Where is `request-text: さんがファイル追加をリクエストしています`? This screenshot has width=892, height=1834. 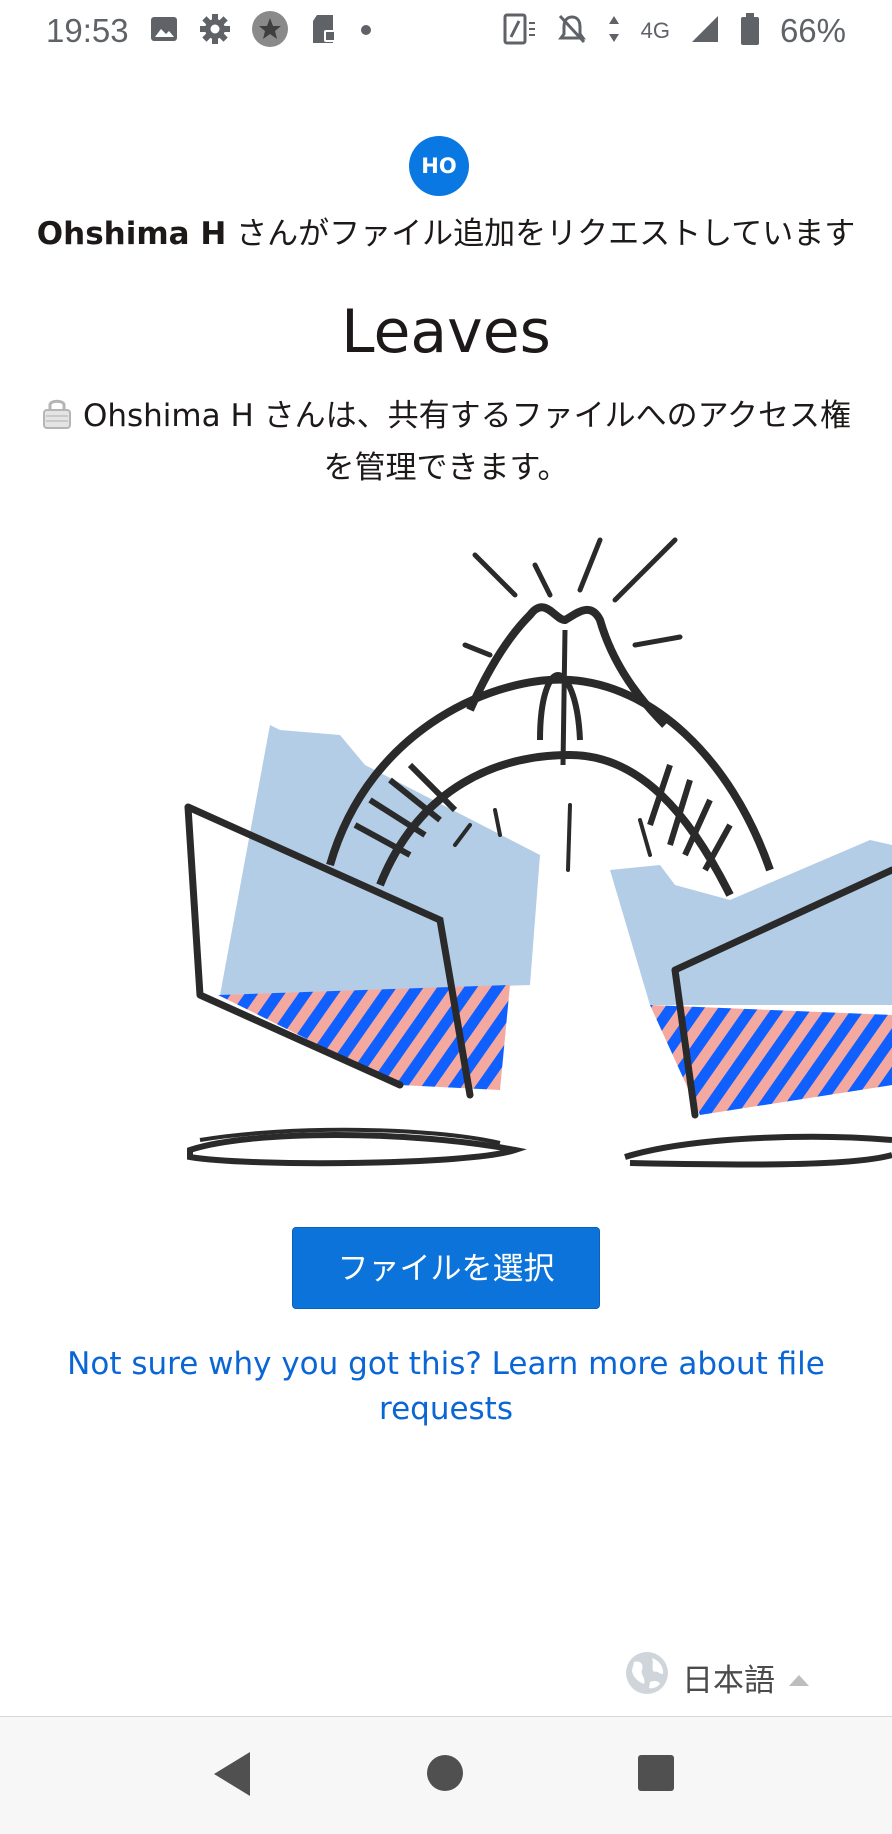 request-text: さんがファイル追加をリクエストしています is located at coordinates (541, 234).